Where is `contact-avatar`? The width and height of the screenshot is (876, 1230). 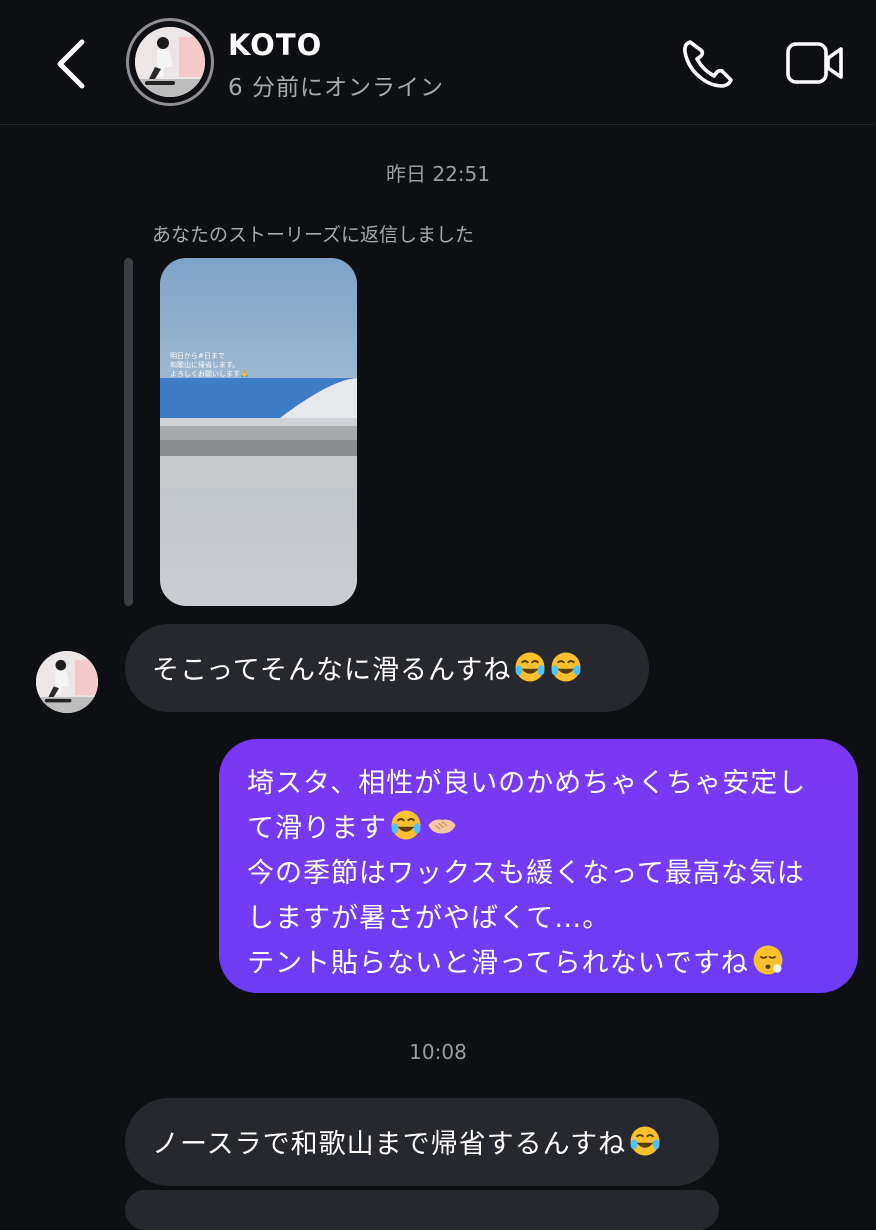 contact-avatar is located at coordinates (170, 62).